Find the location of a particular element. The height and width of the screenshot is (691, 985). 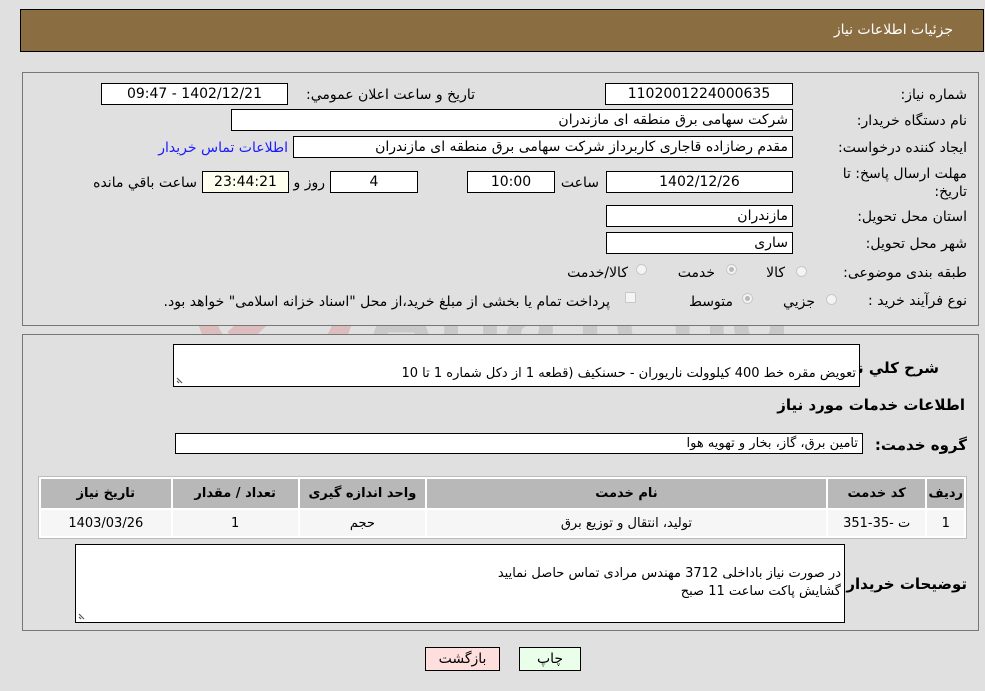

deadline-label: مهلت ارسال پاسخ: تا تاریخ: is located at coordinates (904, 183).